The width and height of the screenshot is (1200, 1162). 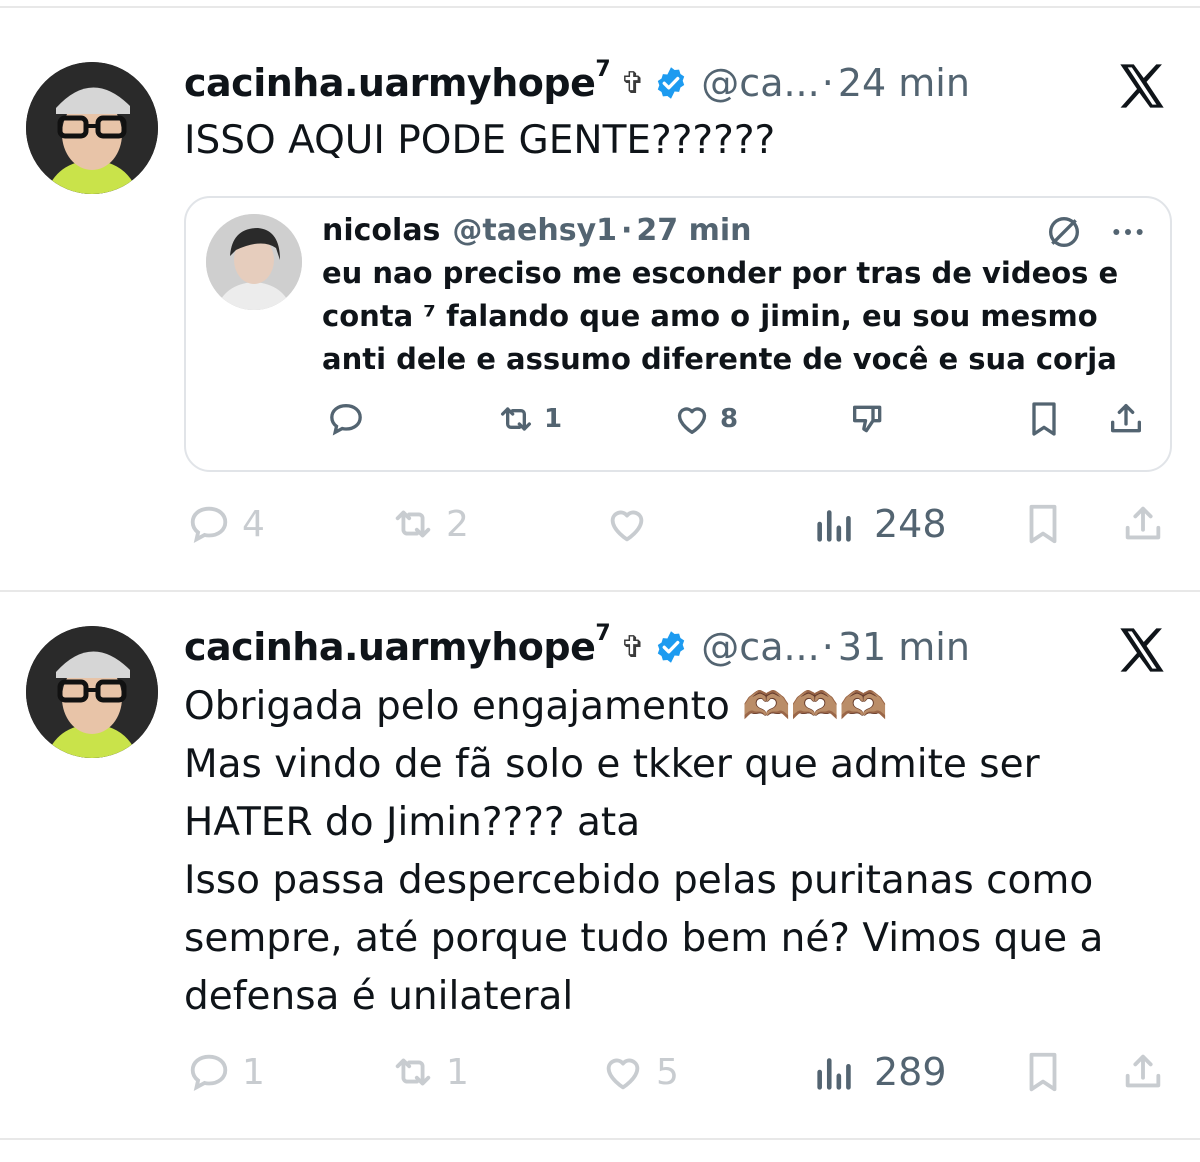 I want to click on tweet-header: cacinha.uarmyhope7 ✞ @ca... · 24 min, so click(x=577, y=82).